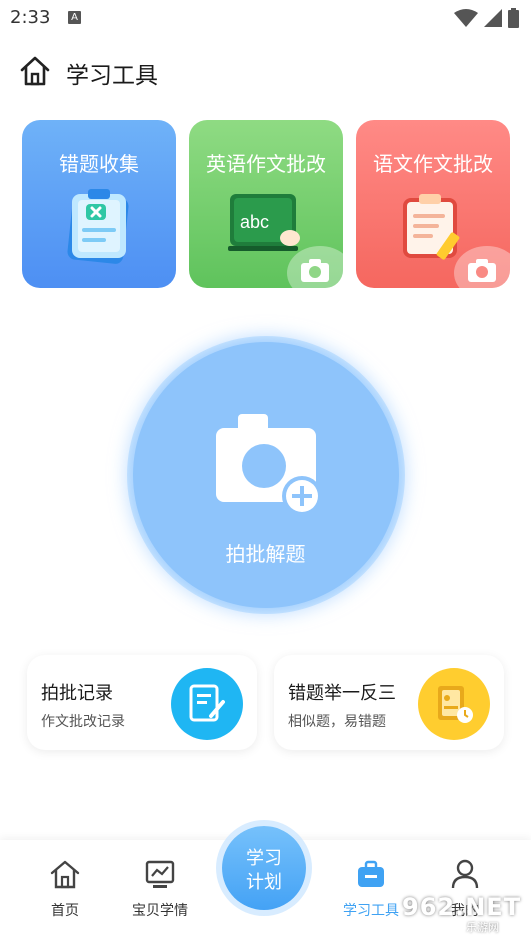 This screenshot has width=531, height=944. What do you see at coordinates (160, 874) in the screenshot?
I see `monitor-icon` at bounding box center [160, 874].